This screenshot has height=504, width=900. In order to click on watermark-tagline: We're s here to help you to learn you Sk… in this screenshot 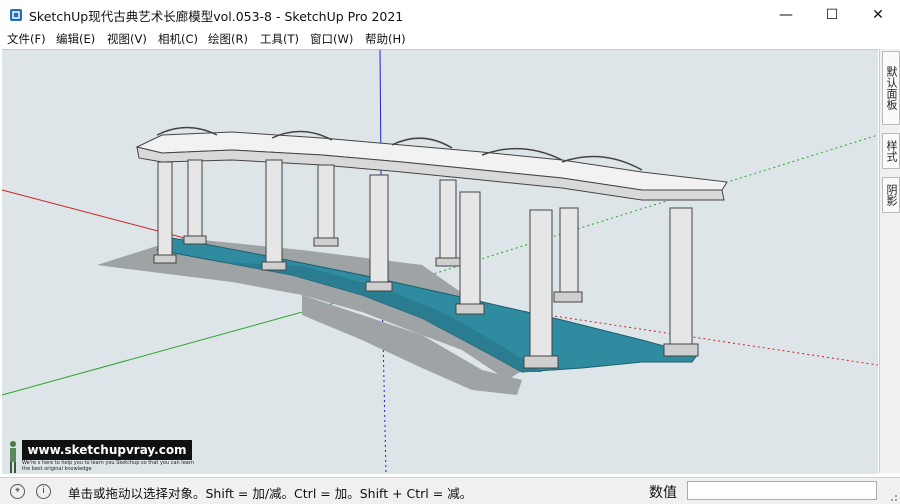, I will do `click(108, 466)`.